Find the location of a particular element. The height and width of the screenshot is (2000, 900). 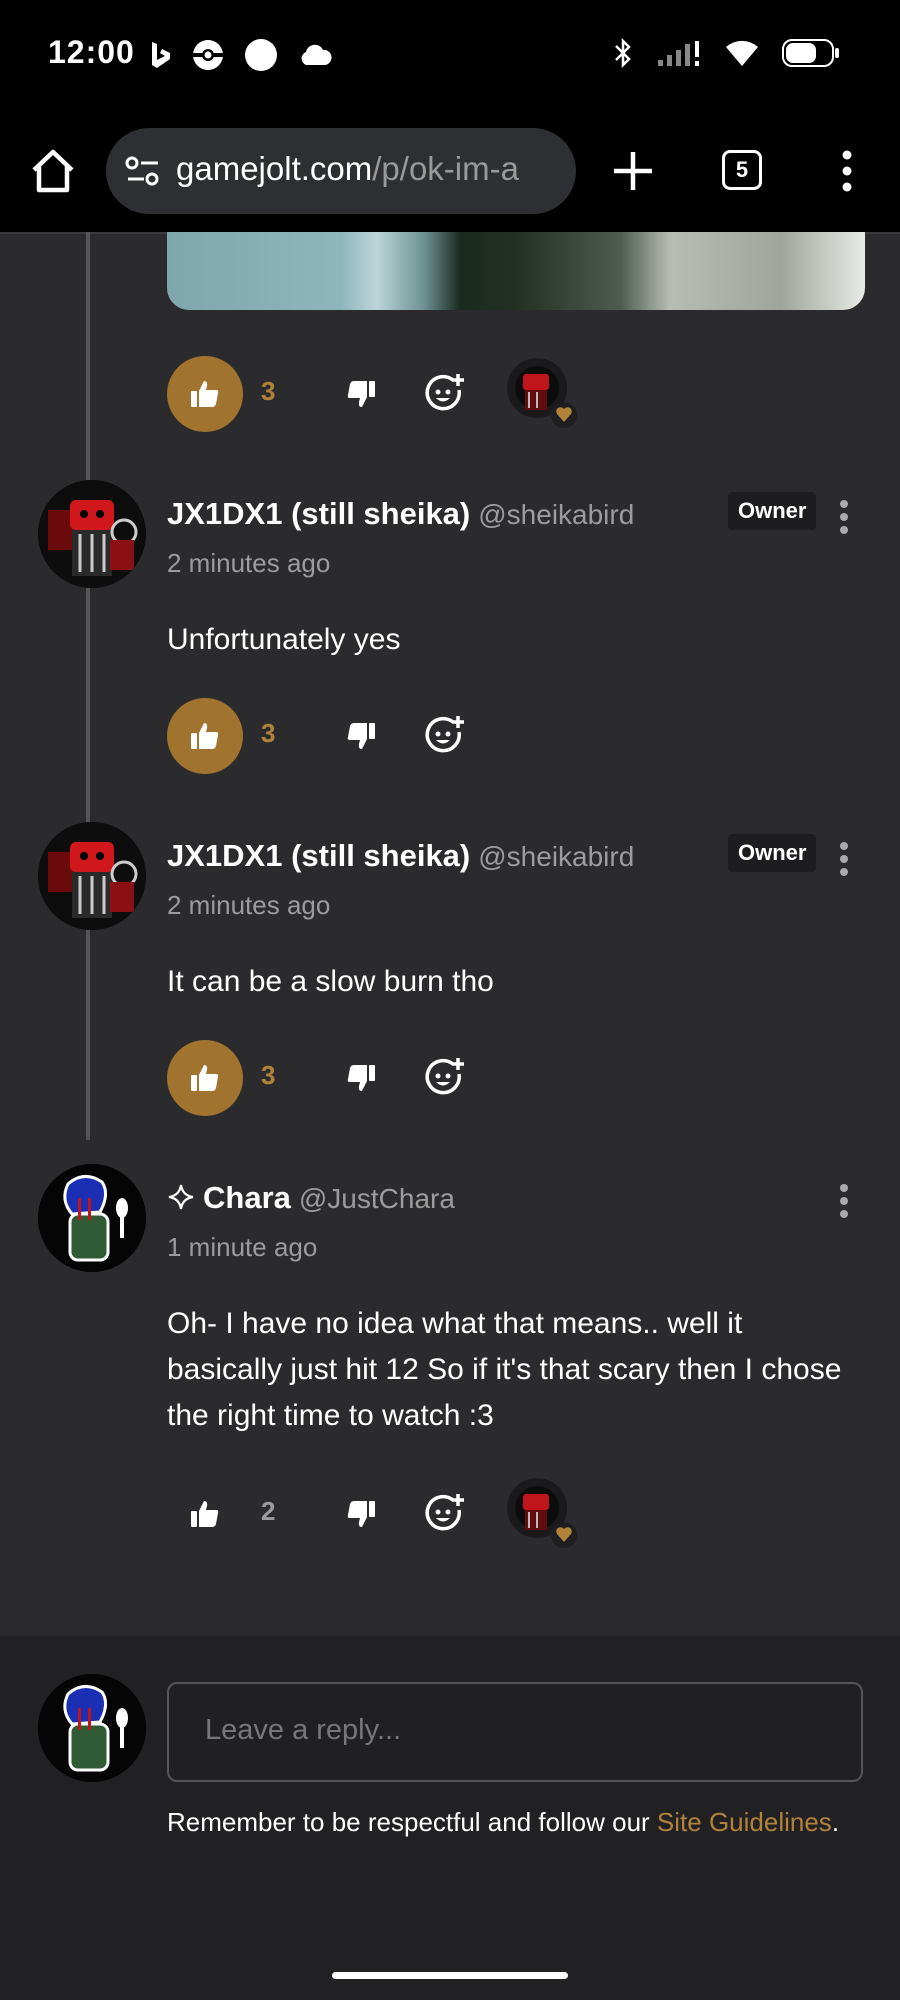

comment-author: Chara @JustChara is located at coordinates (311, 1198).